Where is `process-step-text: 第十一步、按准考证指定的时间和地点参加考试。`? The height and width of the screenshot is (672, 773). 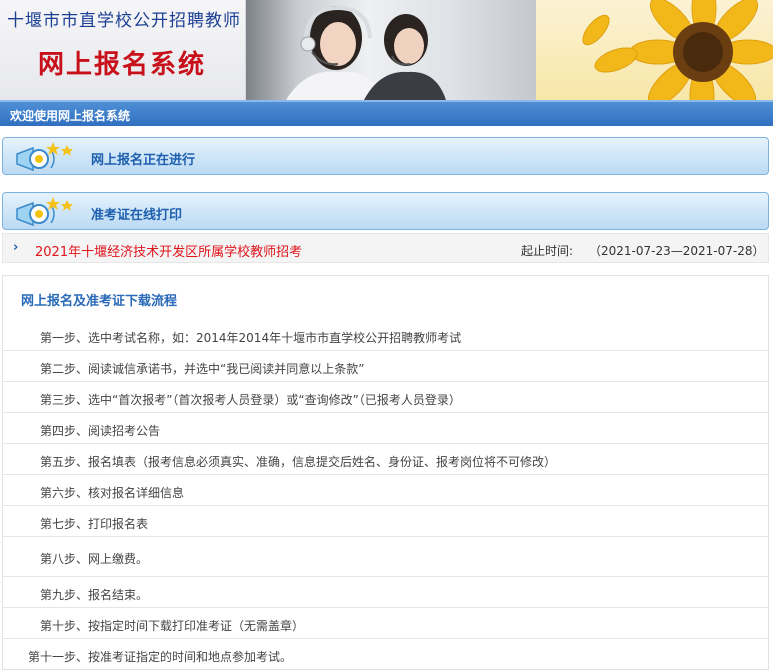 process-step-text: 第十一步、按准考证指定的时间和地点参加考试。 is located at coordinates (160, 657).